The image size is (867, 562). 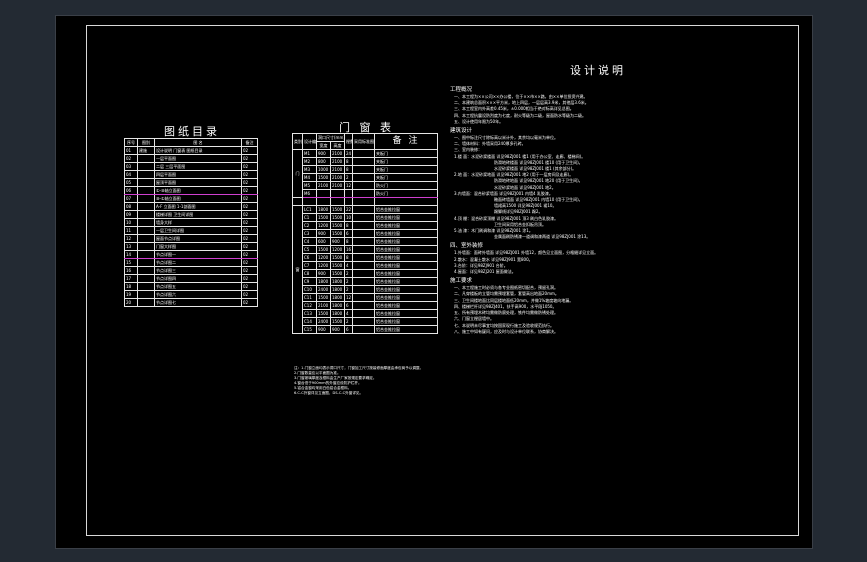 What do you see at coordinates (131, 214) in the screenshot?
I see `index-cell: 09` at bounding box center [131, 214].